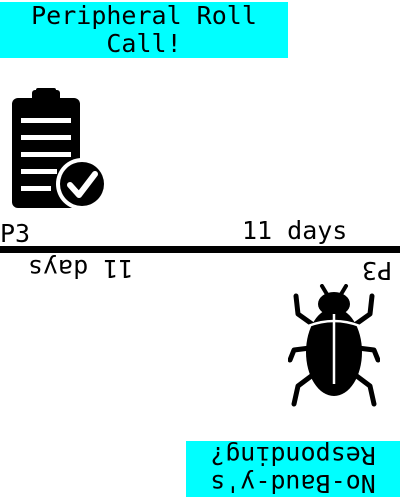 This screenshot has height=500, width=400. Describe the element at coordinates (60, 150) in the screenshot. I see `clipboard-check-icon` at that location.